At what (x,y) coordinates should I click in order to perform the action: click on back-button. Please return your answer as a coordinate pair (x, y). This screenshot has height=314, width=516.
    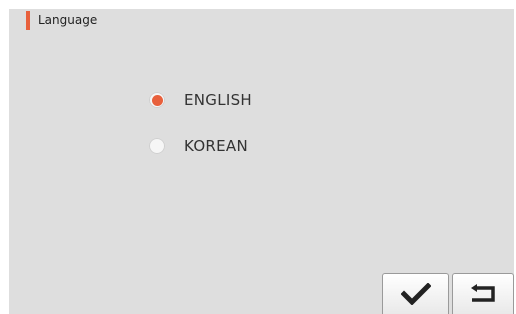
    Looking at the image, I should click on (483, 293).